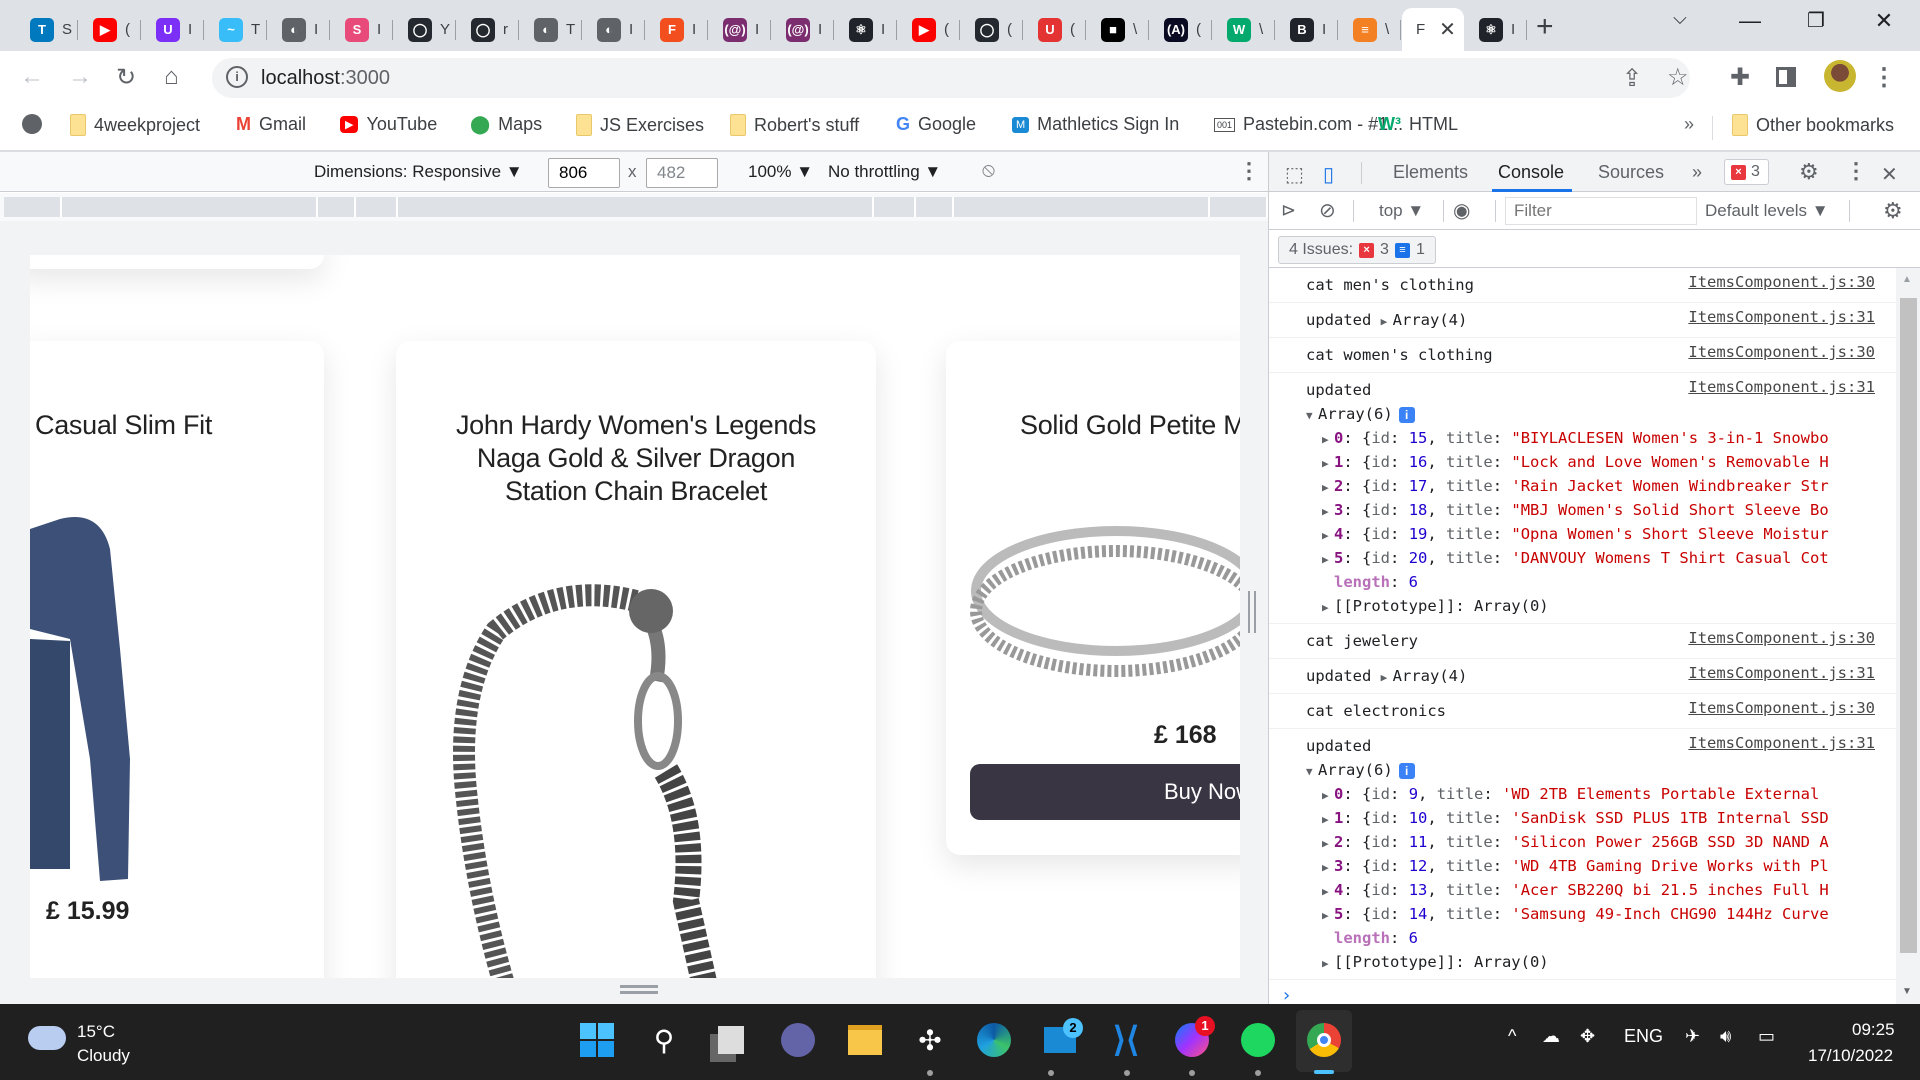  I want to click on expand-array-toggle: ▶ Array(4), so click(1424, 320).